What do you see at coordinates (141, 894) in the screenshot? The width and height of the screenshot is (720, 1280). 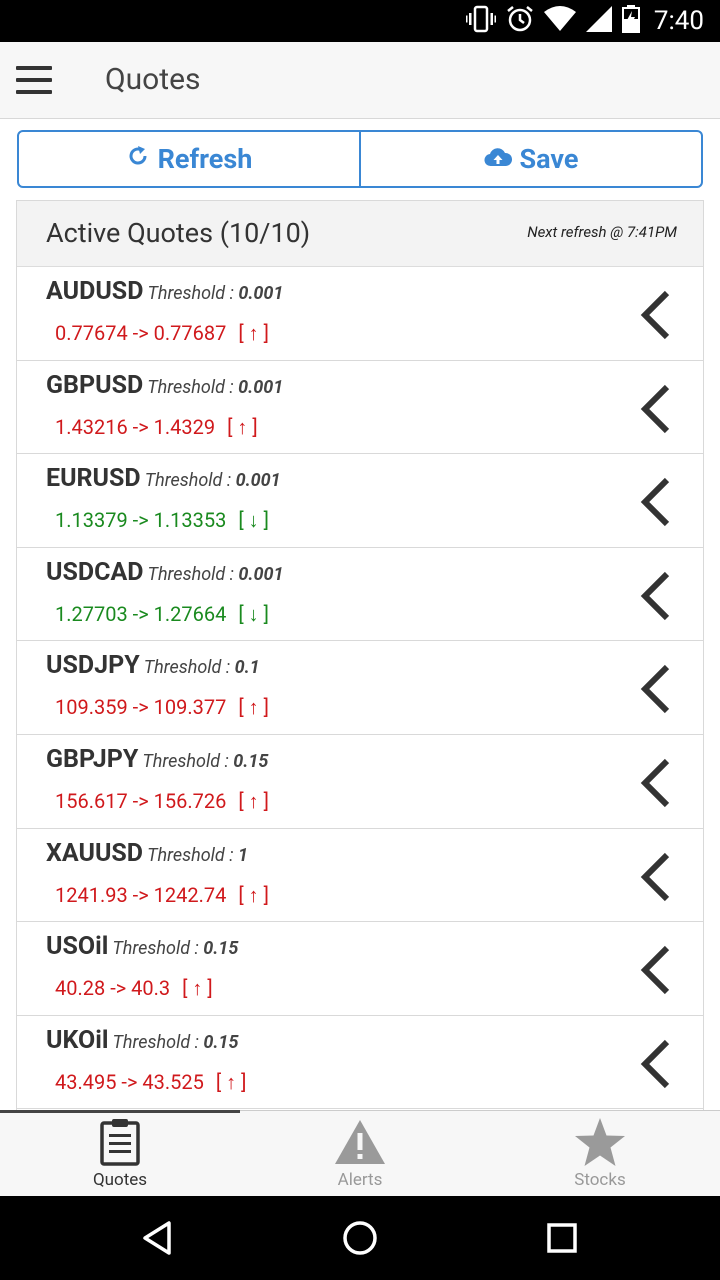 I see `price-change: 1241.93 -> 1242.74` at bounding box center [141, 894].